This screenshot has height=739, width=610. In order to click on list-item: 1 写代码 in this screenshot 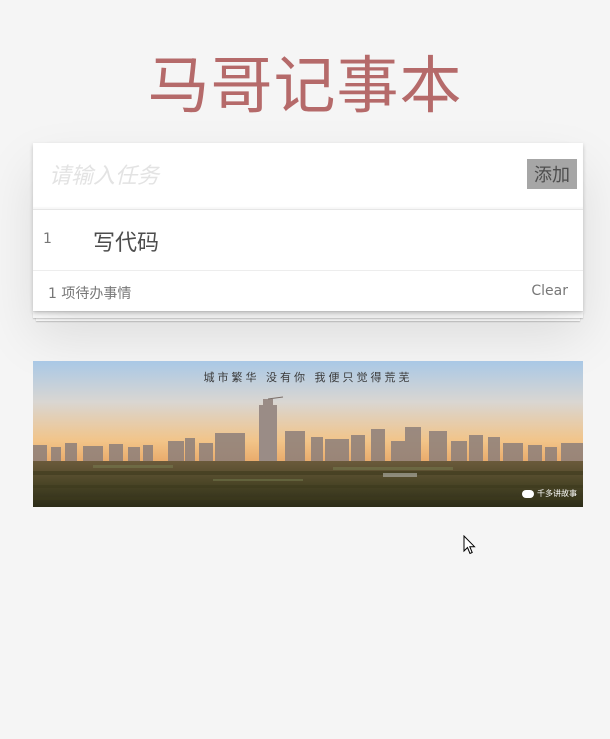, I will do `click(308, 240)`.